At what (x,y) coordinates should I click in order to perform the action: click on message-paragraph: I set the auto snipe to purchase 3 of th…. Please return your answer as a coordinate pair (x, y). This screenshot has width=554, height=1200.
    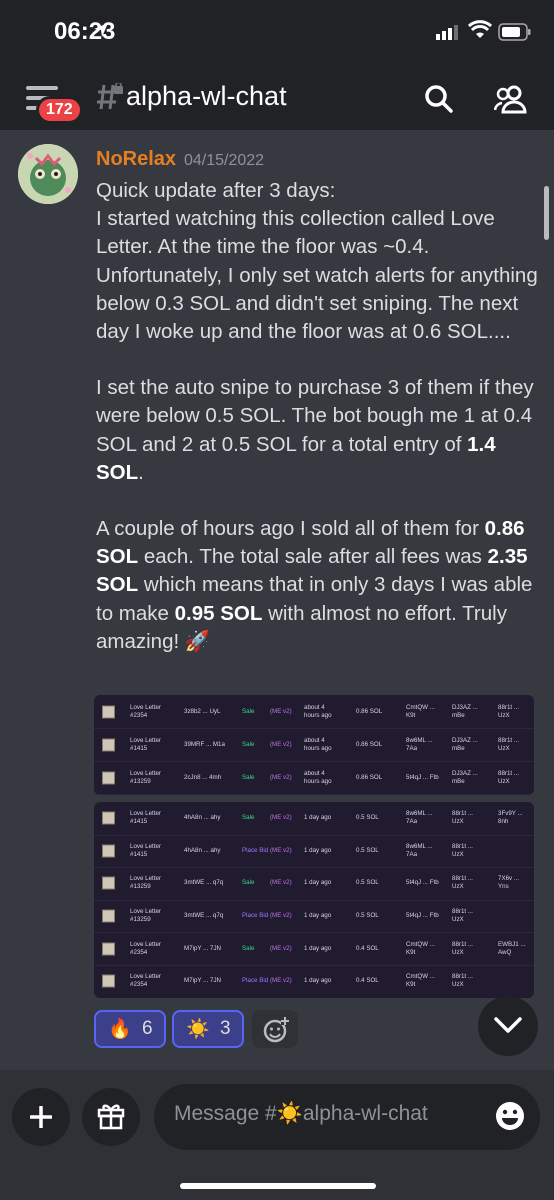
    Looking at the image, I should click on (315, 430).